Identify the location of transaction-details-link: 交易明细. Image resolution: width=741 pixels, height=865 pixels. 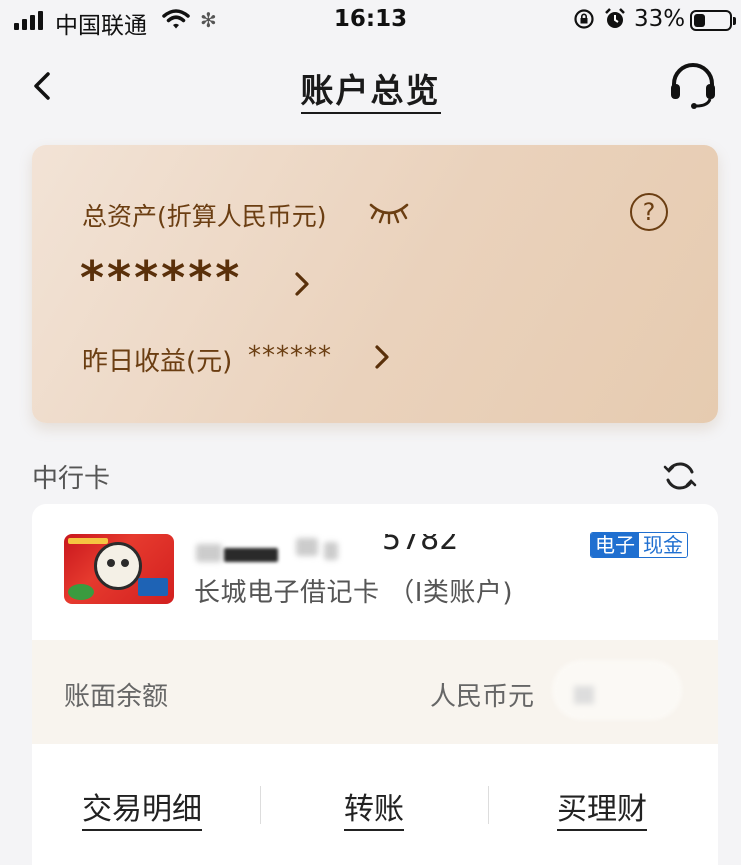
(142, 807).